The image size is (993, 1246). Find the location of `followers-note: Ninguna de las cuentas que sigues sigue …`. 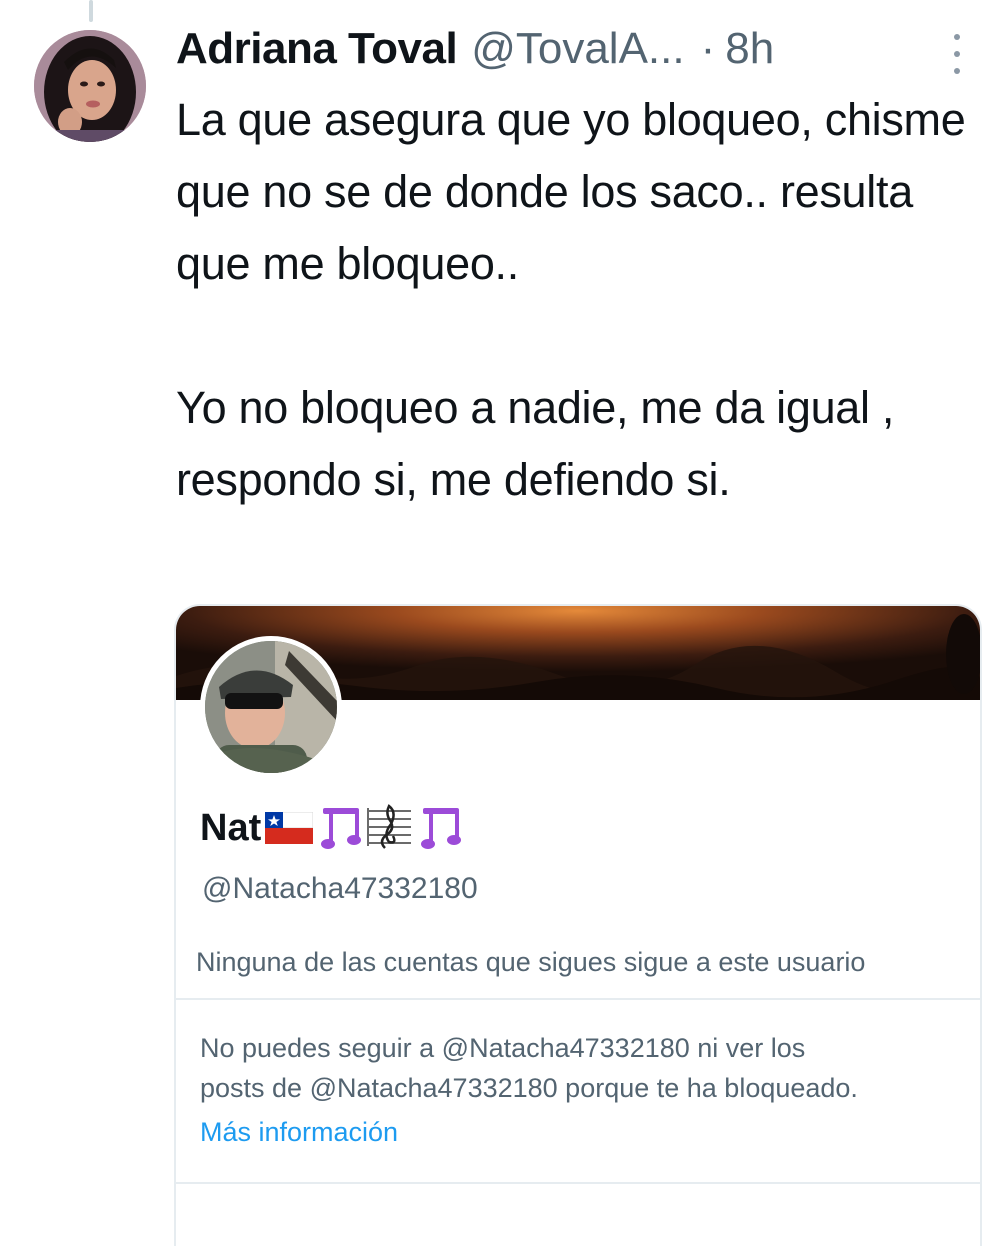

followers-note: Ninguna de las cuentas que sigues sigue … is located at coordinates (531, 962).